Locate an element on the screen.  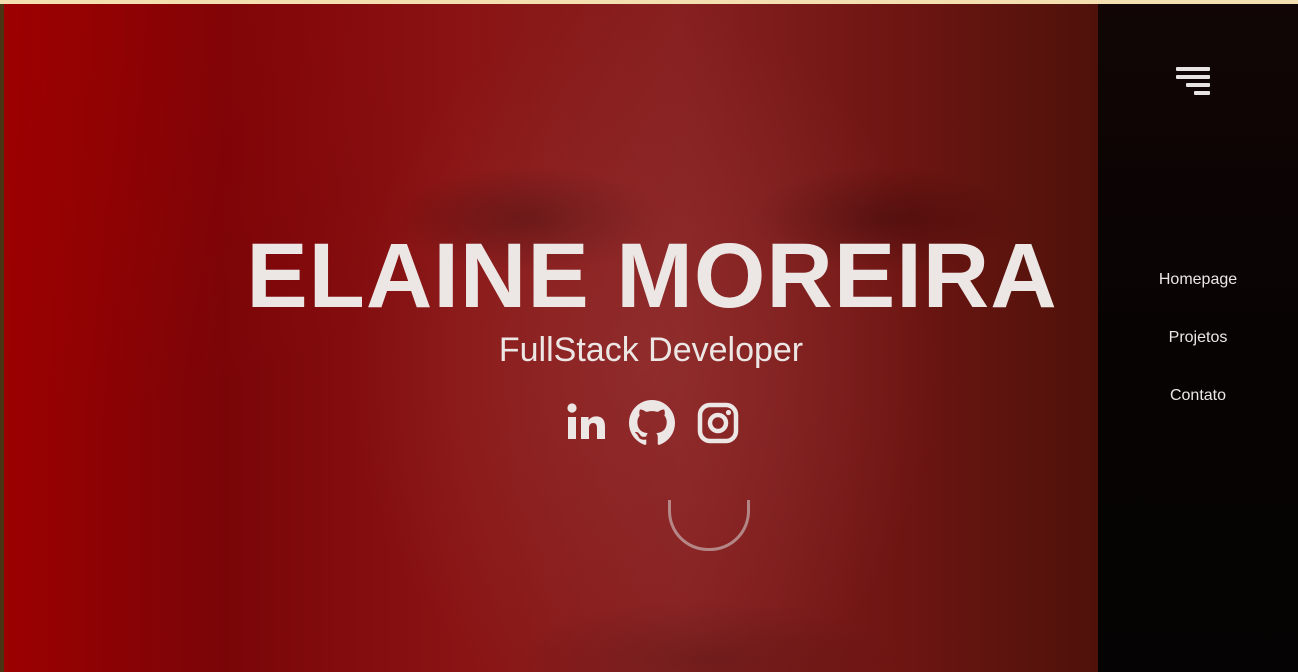
social-links is located at coordinates (652, 423).